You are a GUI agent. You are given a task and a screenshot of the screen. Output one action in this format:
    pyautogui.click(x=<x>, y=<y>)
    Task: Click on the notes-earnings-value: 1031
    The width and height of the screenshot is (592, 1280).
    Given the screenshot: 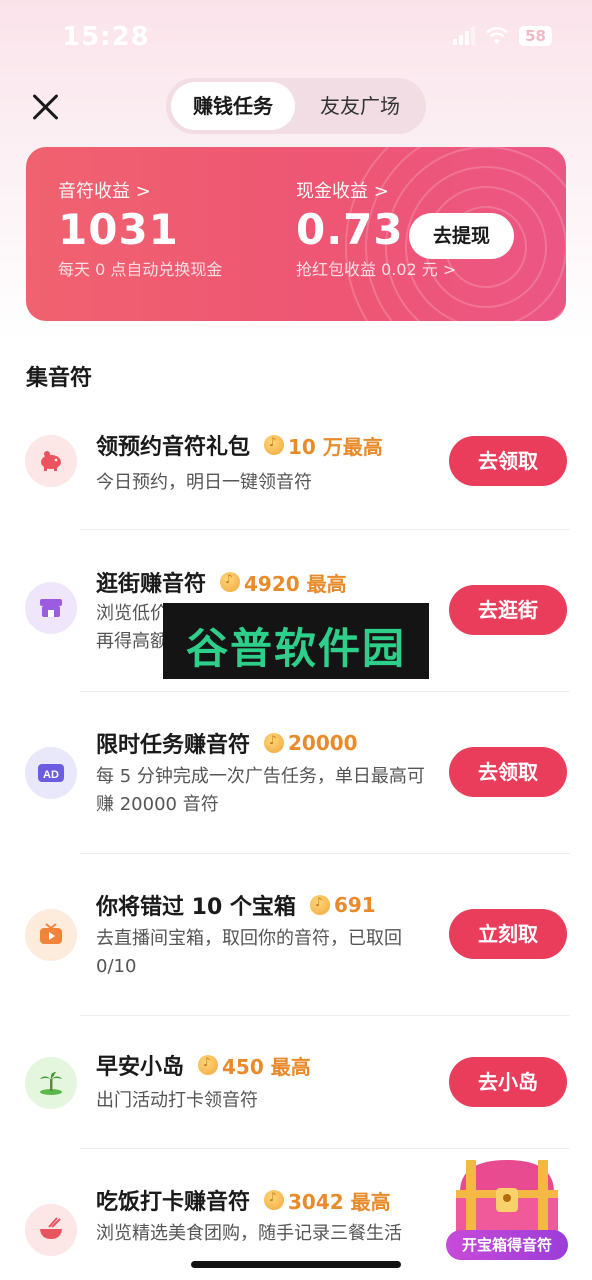 What is the action you would take?
    pyautogui.click(x=118, y=229)
    